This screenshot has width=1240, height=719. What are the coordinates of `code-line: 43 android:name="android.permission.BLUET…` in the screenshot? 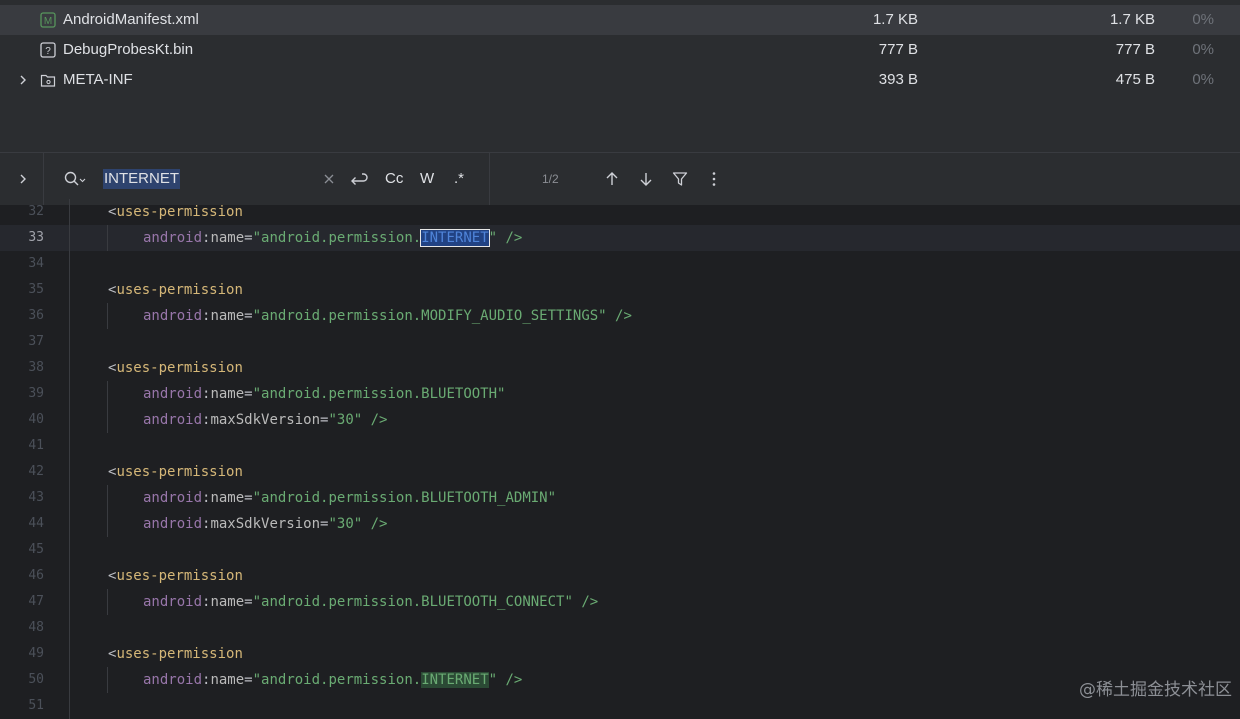 It's located at (620, 498).